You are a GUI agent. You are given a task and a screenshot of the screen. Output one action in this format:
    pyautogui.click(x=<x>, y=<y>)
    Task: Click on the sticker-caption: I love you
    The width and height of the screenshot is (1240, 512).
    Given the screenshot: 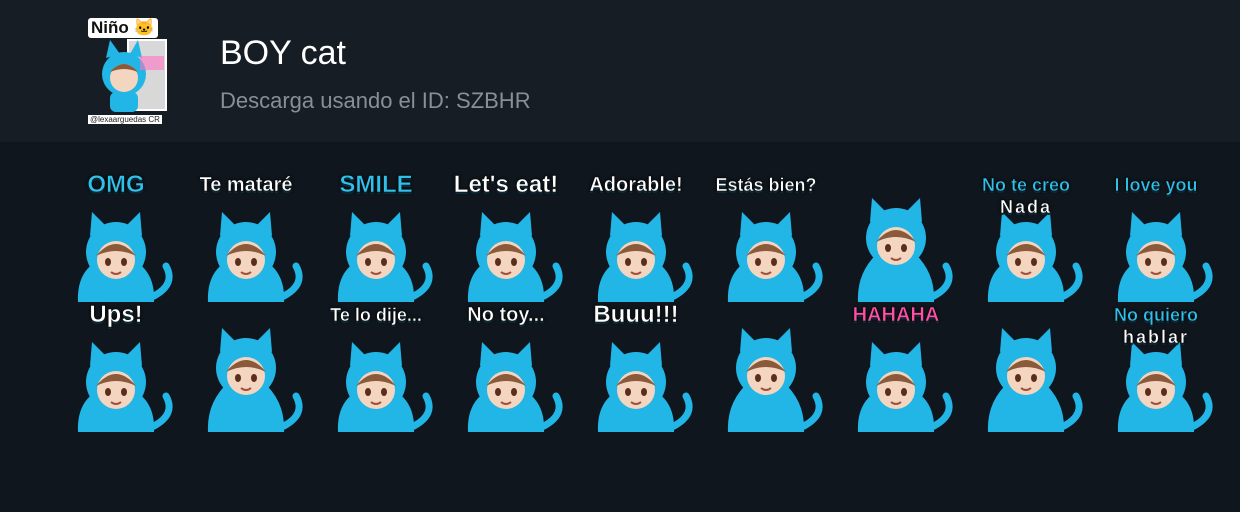 What is the action you would take?
    pyautogui.click(x=1156, y=185)
    